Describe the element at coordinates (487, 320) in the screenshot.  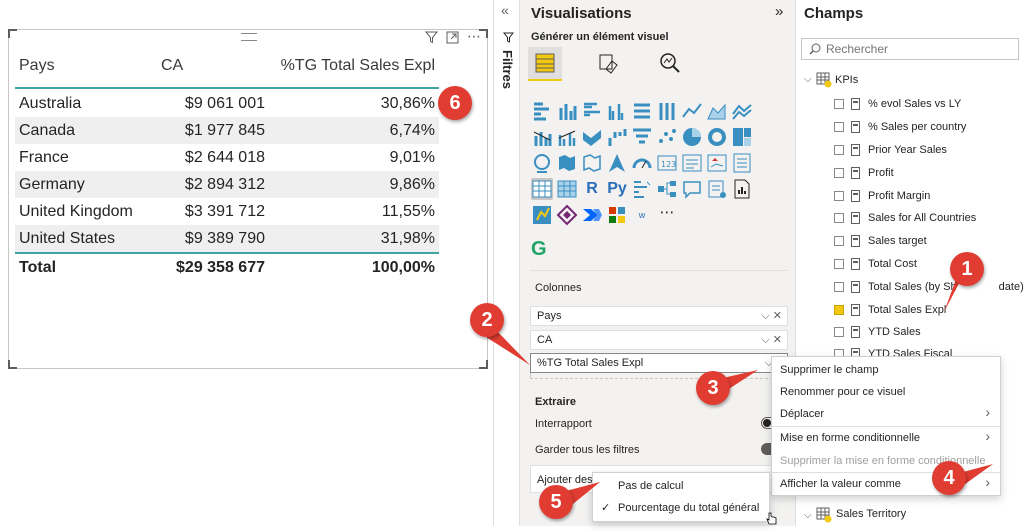
I see `callout-2: 2` at that location.